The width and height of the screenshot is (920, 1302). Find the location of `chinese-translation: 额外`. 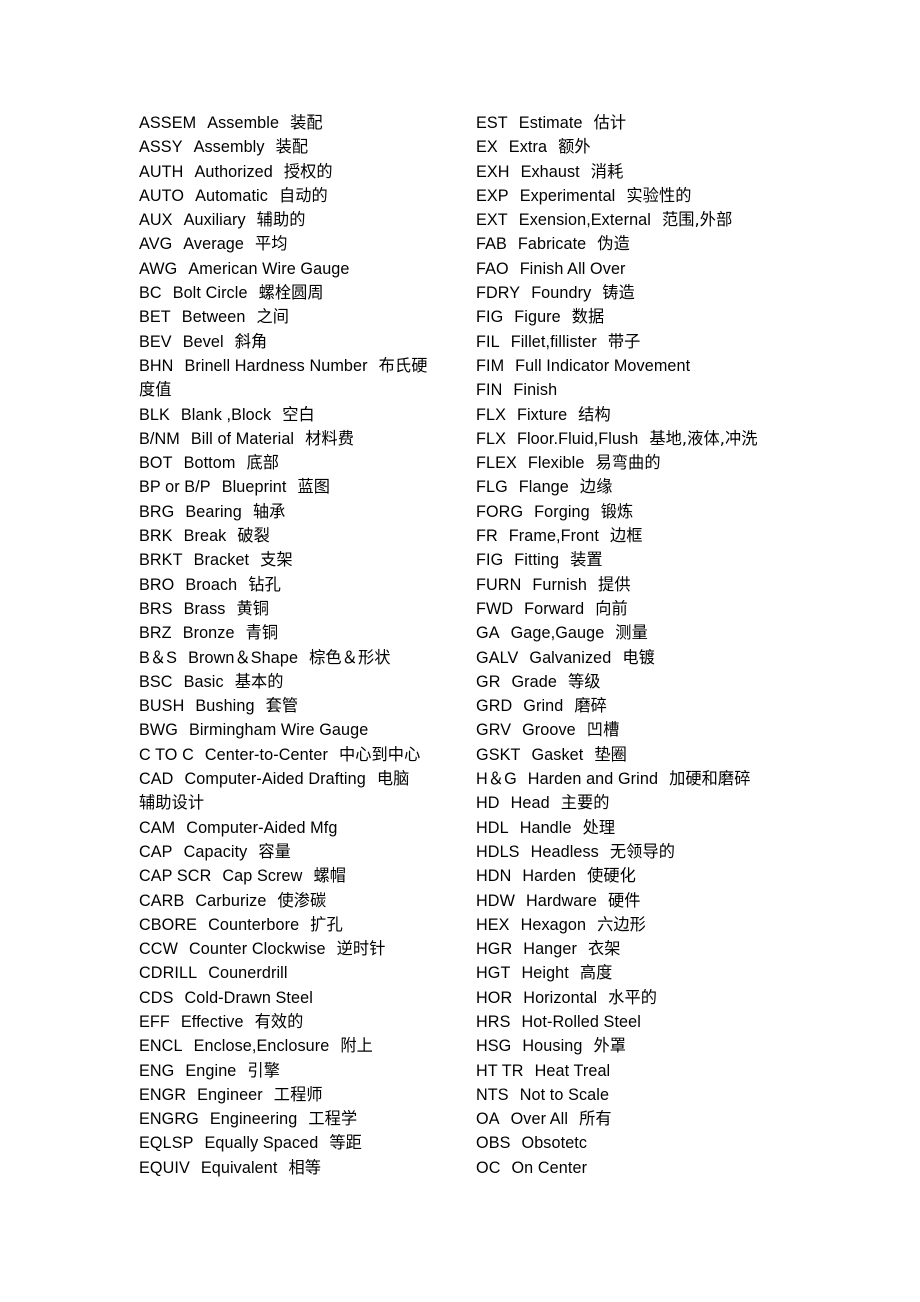

chinese-translation: 额外 is located at coordinates (574, 147).